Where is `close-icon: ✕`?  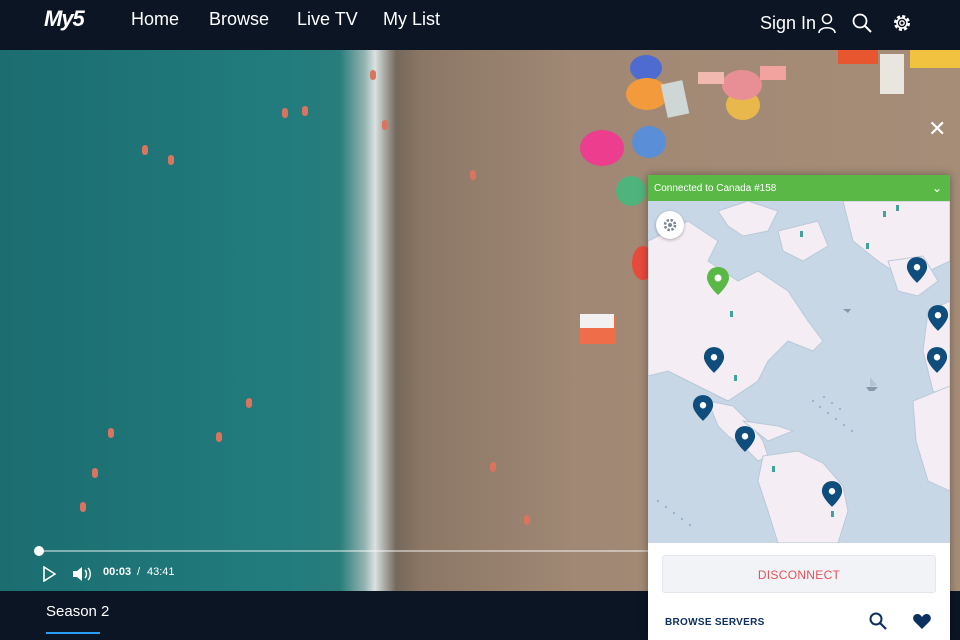
close-icon: ✕ is located at coordinates (937, 129).